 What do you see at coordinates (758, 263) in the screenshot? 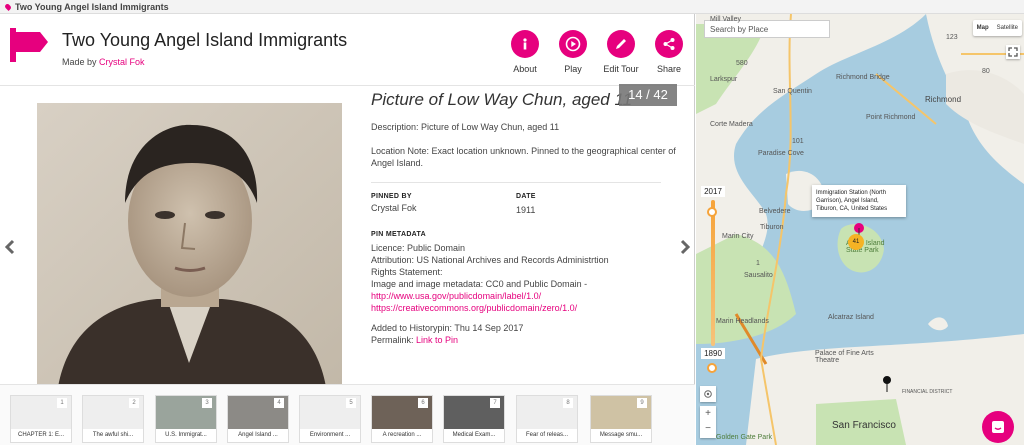
I see `map-label-hwy-1: 1` at bounding box center [758, 263].